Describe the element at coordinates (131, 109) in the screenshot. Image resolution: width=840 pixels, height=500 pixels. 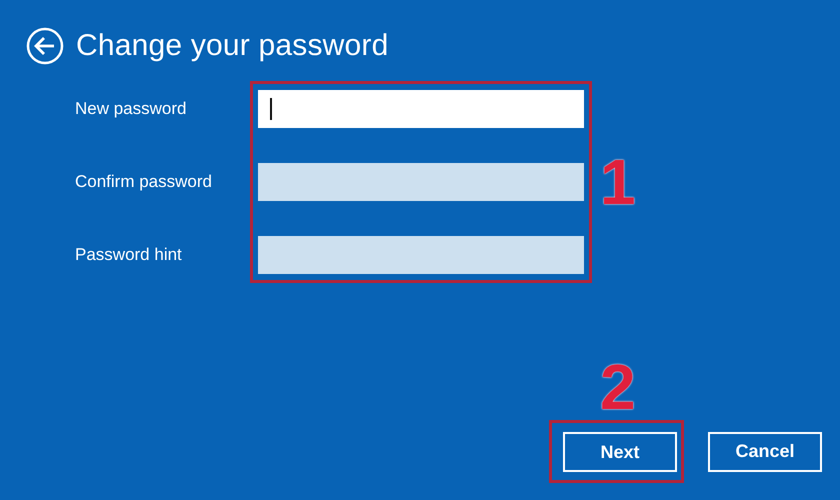
I see `field-label: New password` at that location.